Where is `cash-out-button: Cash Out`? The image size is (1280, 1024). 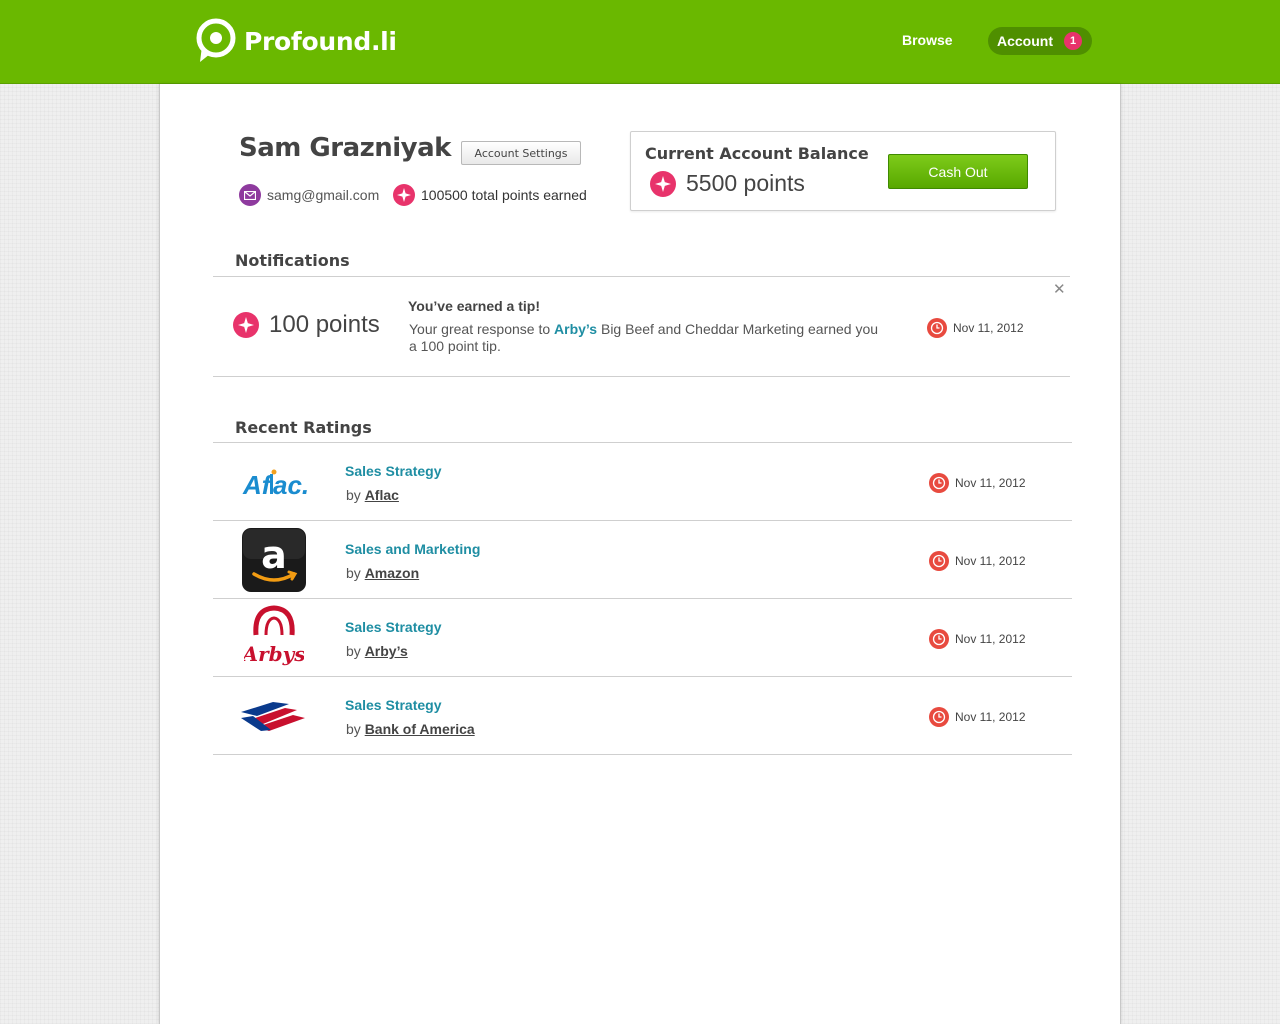 cash-out-button: Cash Out is located at coordinates (958, 171).